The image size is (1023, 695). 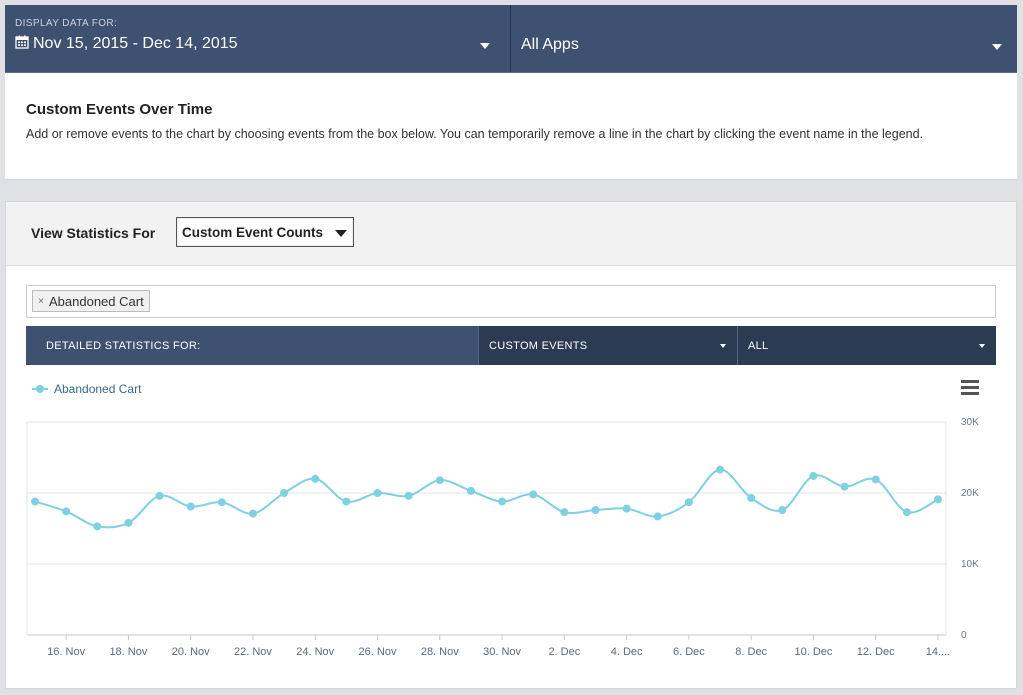 I want to click on y-tick-label: 30K, so click(x=970, y=422).